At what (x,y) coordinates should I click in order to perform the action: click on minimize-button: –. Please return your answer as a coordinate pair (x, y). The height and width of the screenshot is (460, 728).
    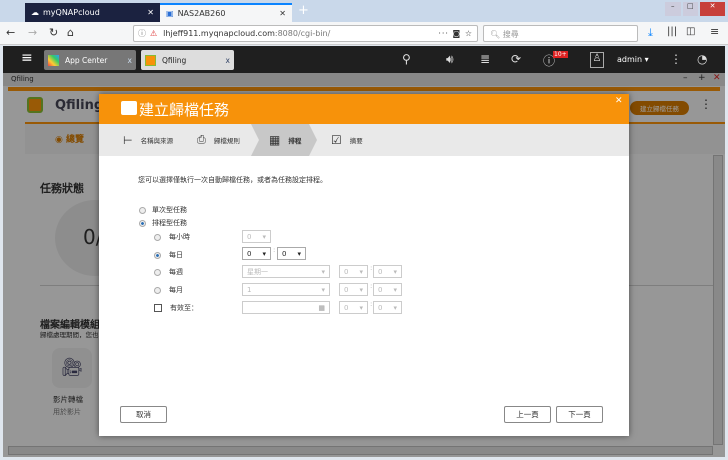
    Looking at the image, I should click on (673, 9).